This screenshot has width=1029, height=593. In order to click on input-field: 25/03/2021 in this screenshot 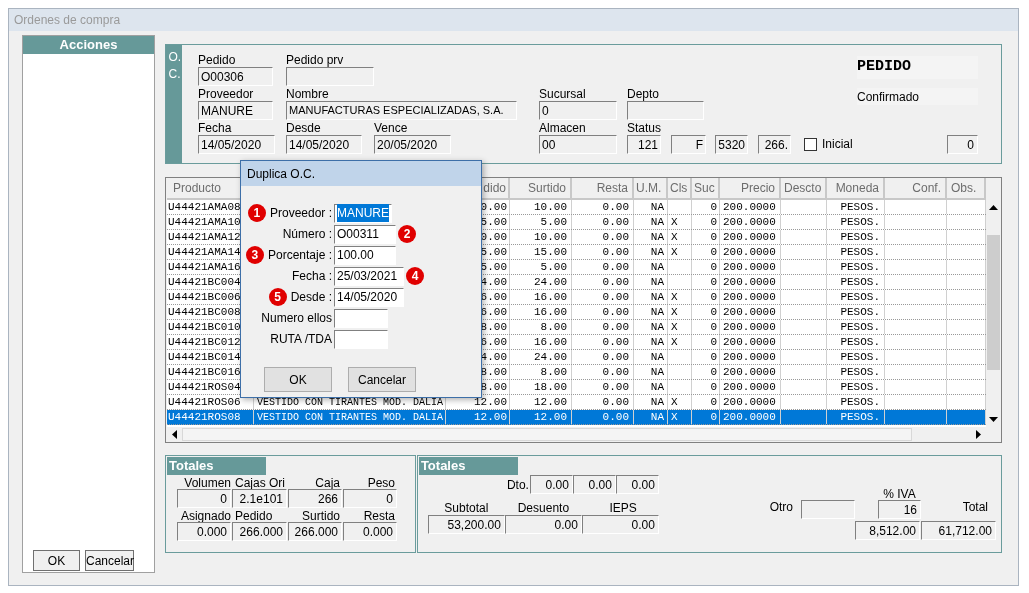, I will do `click(369, 276)`.